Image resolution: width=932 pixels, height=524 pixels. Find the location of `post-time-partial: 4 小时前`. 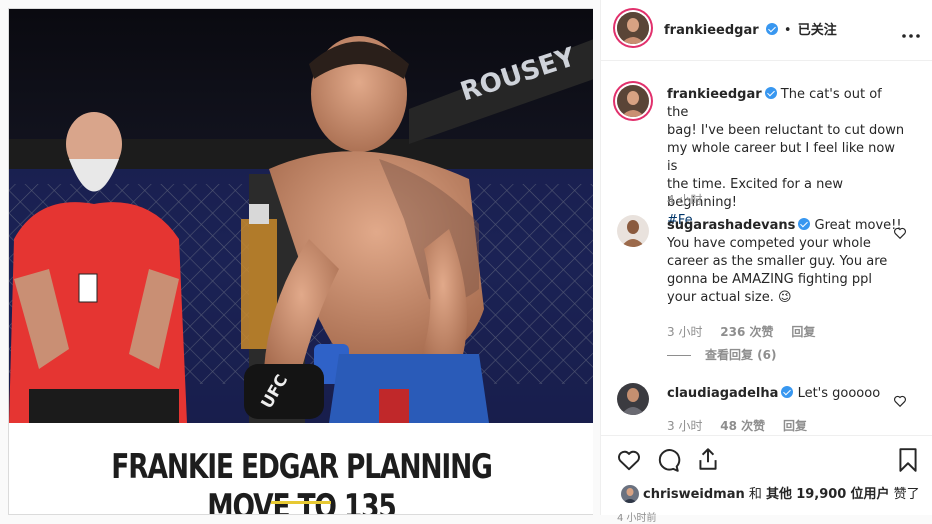

post-time-partial: 4 小时前 is located at coordinates (637, 516).